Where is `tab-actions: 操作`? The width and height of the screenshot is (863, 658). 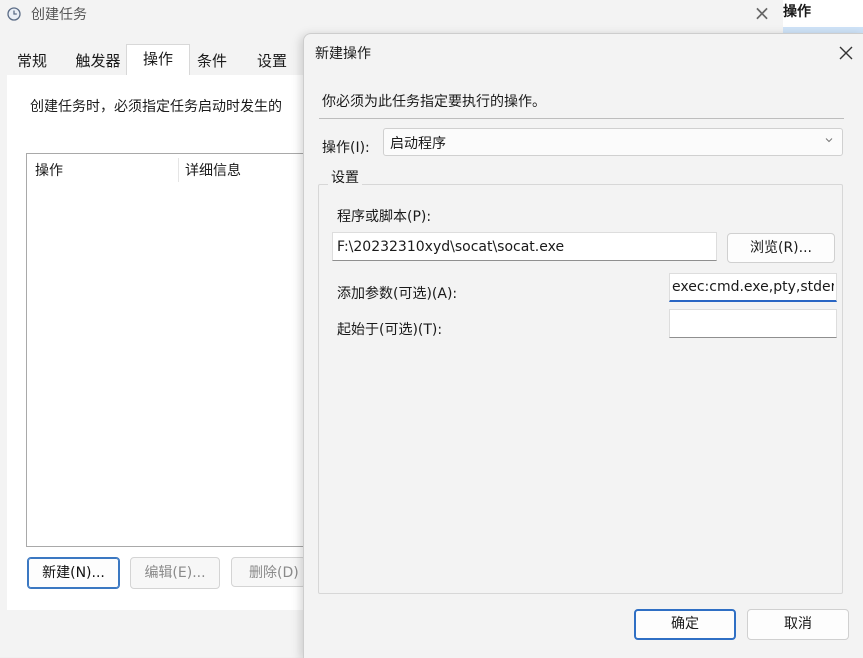 tab-actions: 操作 is located at coordinates (158, 60).